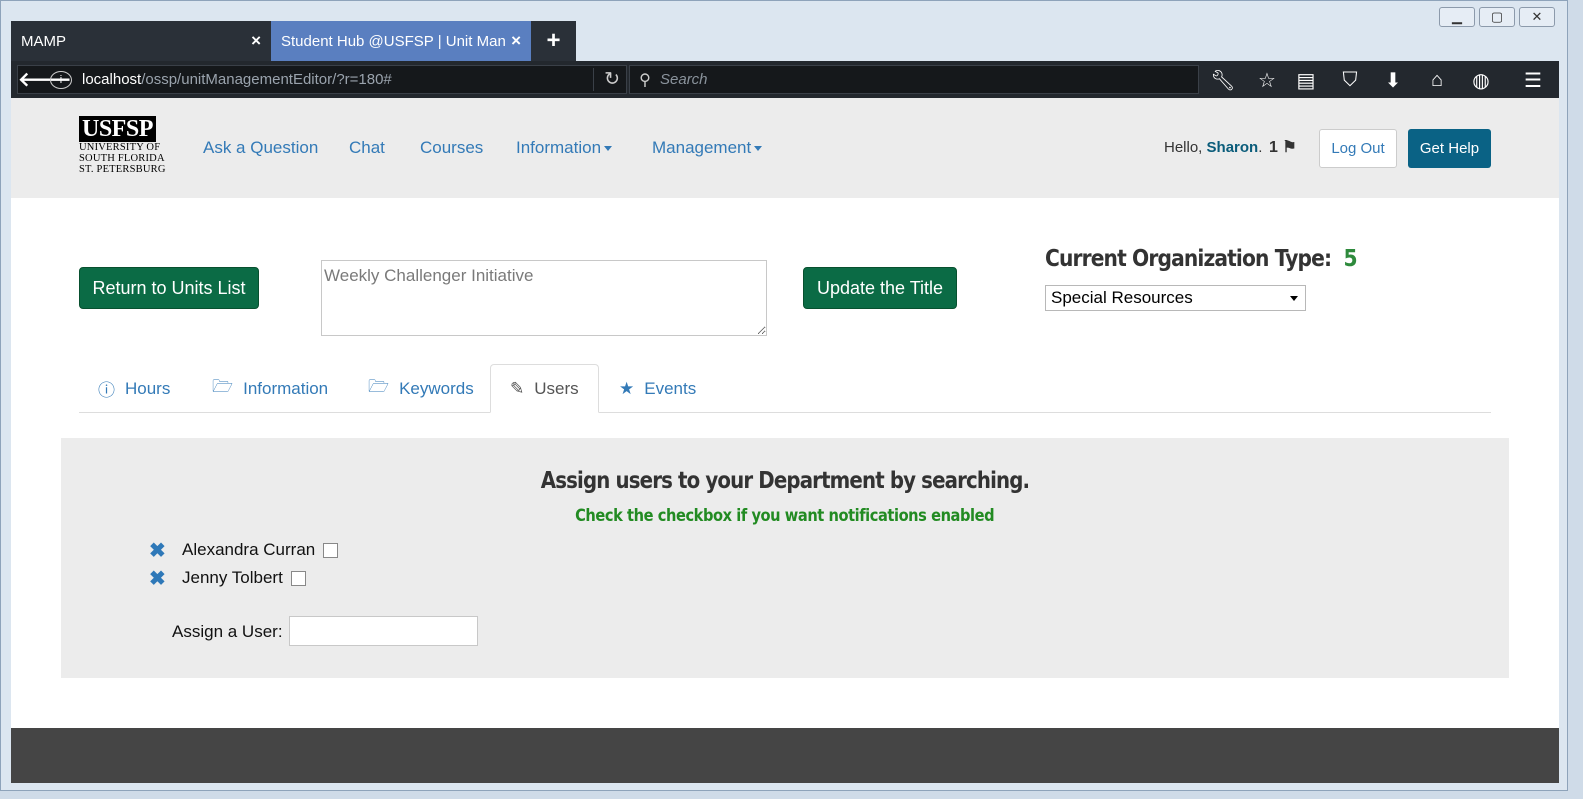 The height and width of the screenshot is (799, 1583). I want to click on url-path: /ossp/unitManagementEditor/?r=180#, so click(266, 79).